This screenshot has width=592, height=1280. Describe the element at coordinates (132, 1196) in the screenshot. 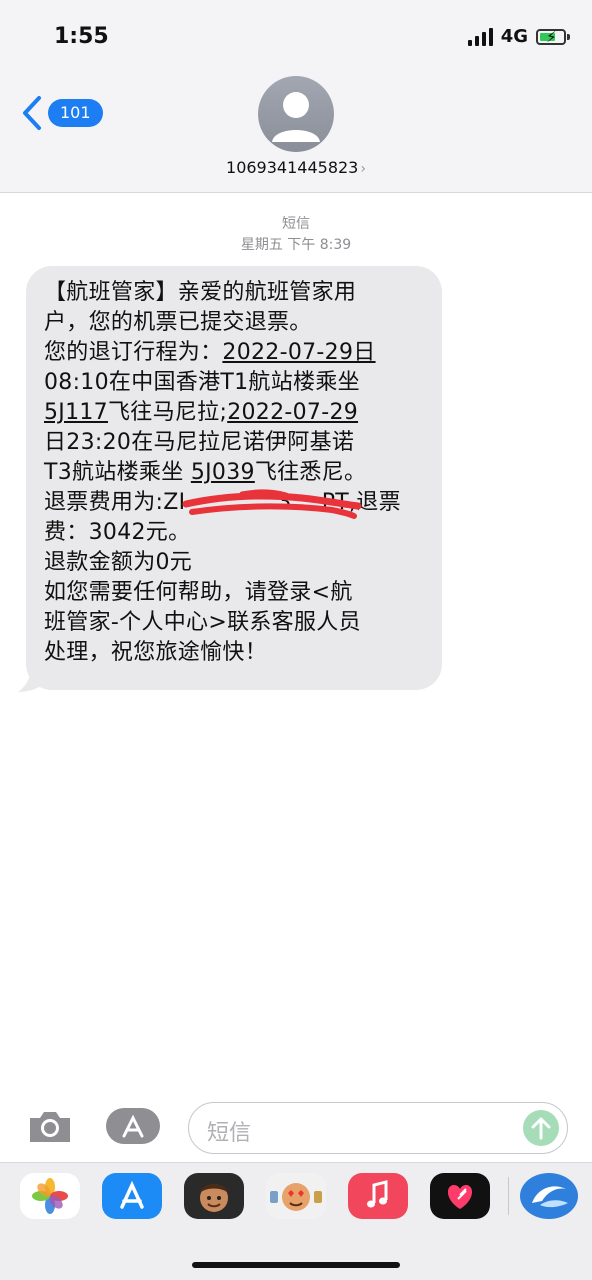

I see `app-store-icon` at that location.